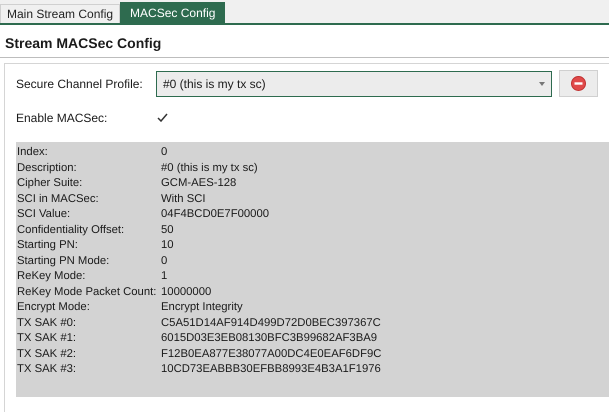 This screenshot has width=609, height=412. Describe the element at coordinates (48, 245) in the screenshot. I see `detail-label: Starting PN:` at that location.